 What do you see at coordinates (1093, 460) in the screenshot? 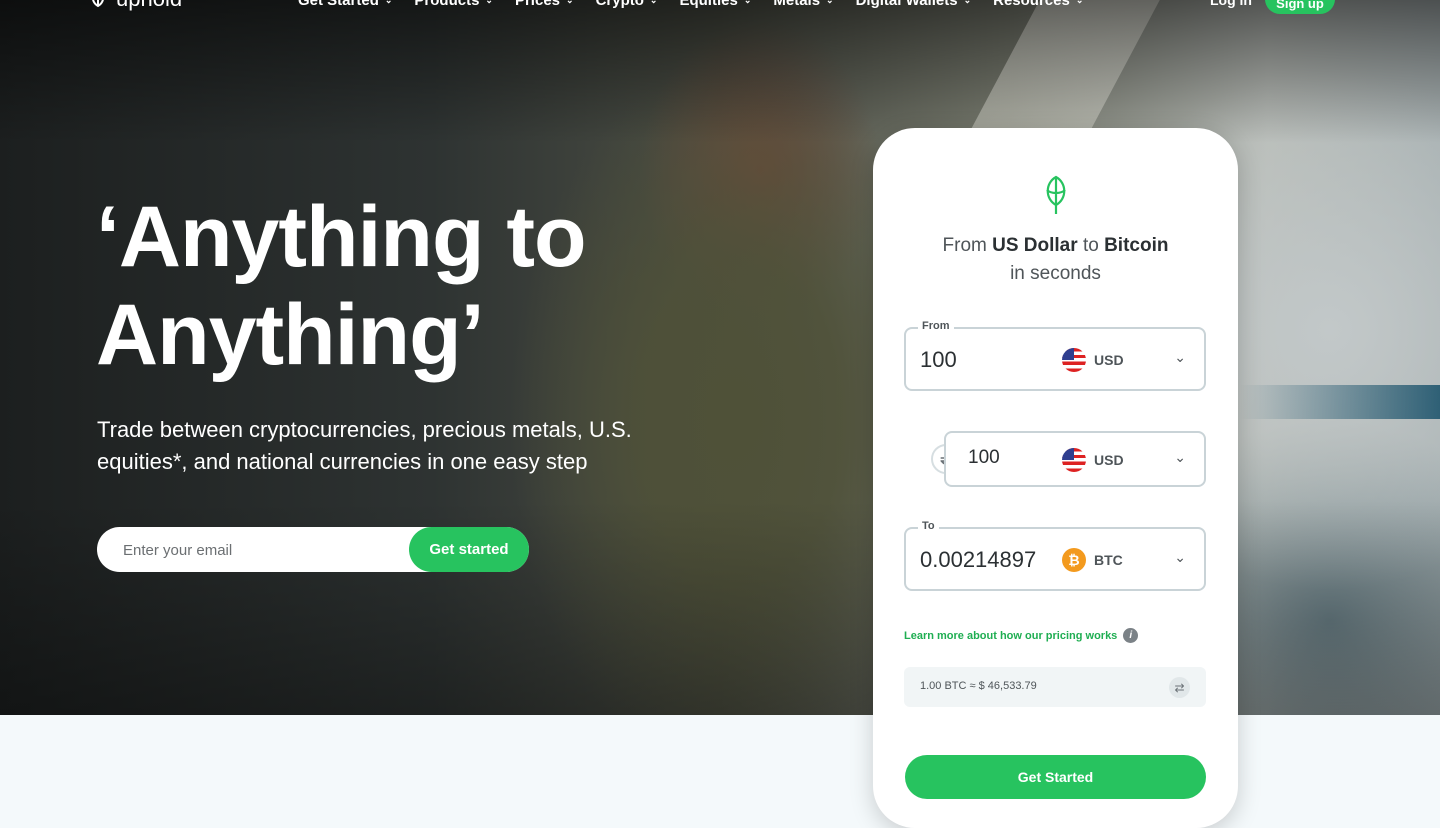
I see `middle-currency-selector: USD` at bounding box center [1093, 460].